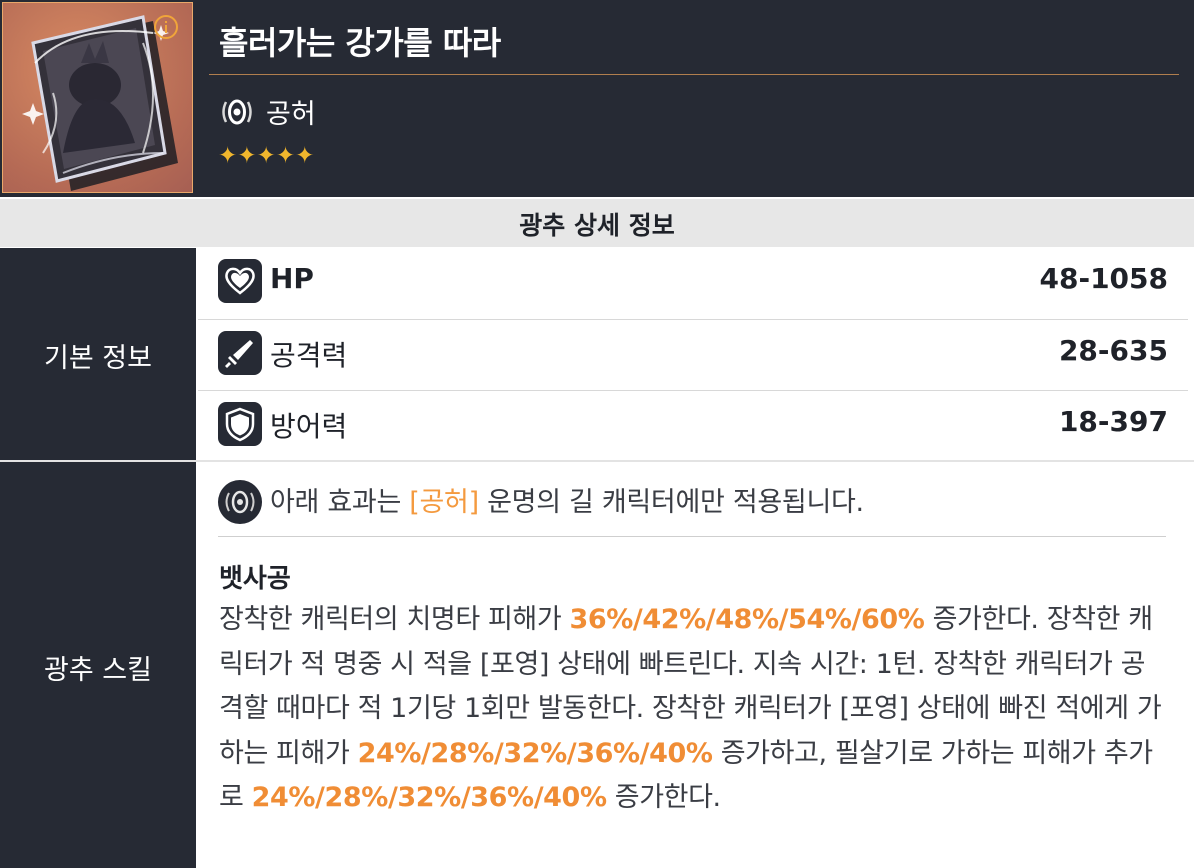 Image resolution: width=1194 pixels, height=868 pixels. Describe the element at coordinates (291, 114) in the screenshot. I see `path-name: 공허` at that location.